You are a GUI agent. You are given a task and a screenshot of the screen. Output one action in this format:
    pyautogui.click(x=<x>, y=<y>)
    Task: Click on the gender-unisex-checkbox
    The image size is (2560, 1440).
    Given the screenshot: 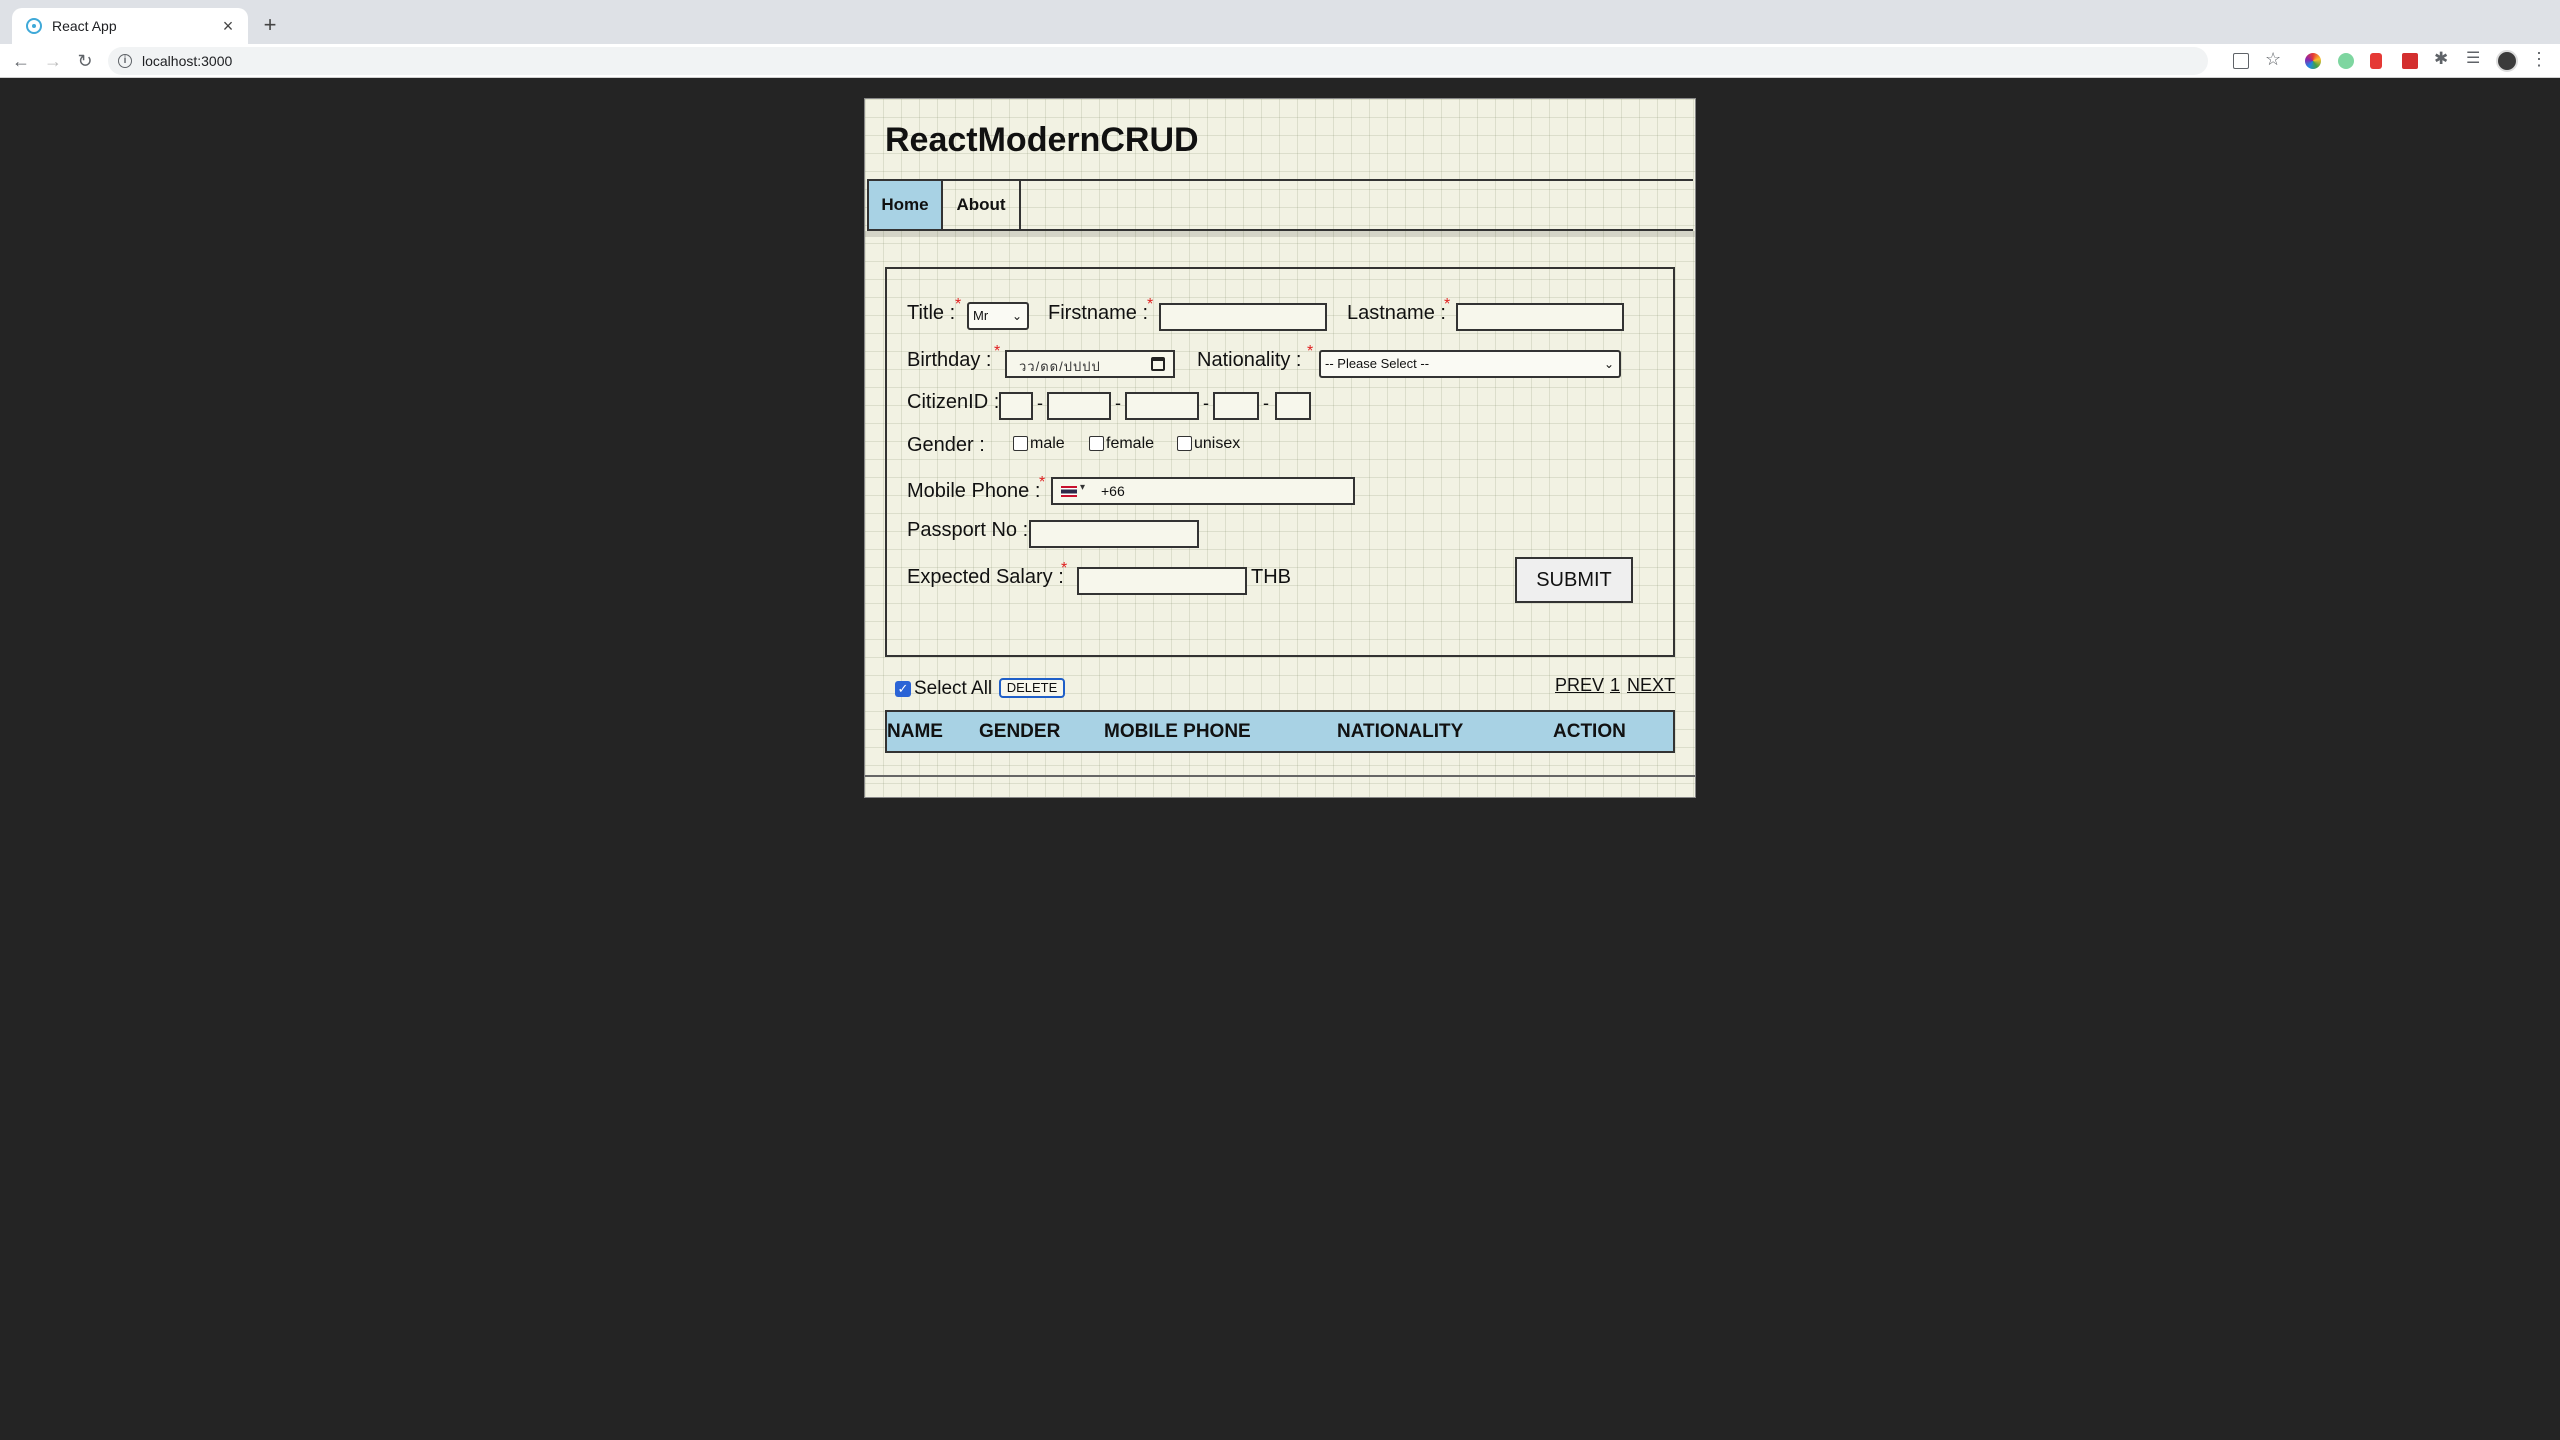 What is the action you would take?
    pyautogui.click(x=1184, y=443)
    